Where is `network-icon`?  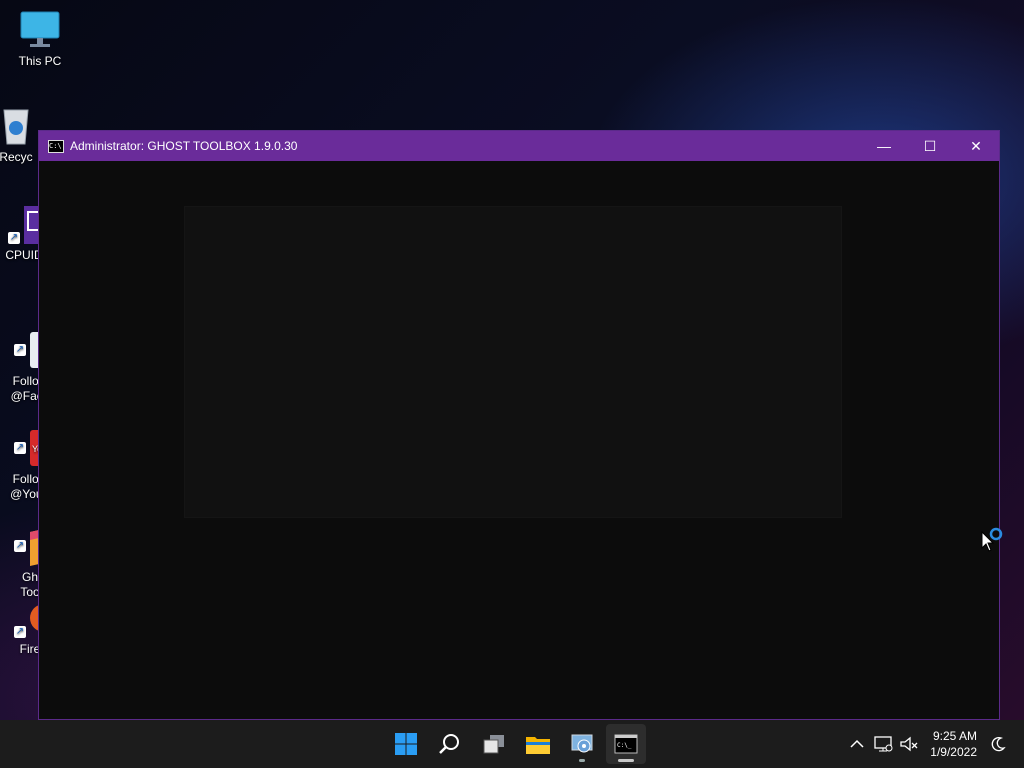
network-icon is located at coordinates (883, 744).